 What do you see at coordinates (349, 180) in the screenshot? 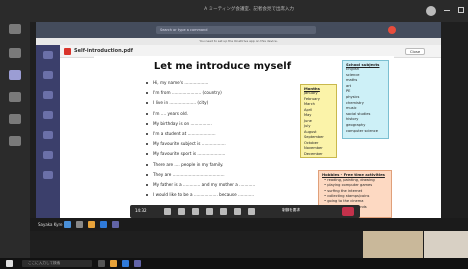
I see `list-item: • reading, painting, drawing` at bounding box center [349, 180].